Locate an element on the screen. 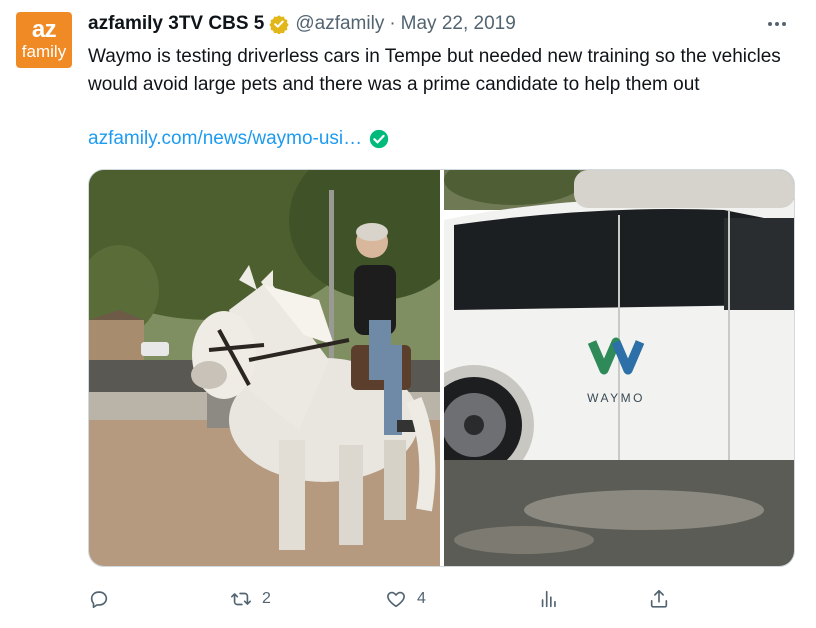  like-icon is located at coordinates (396, 599).